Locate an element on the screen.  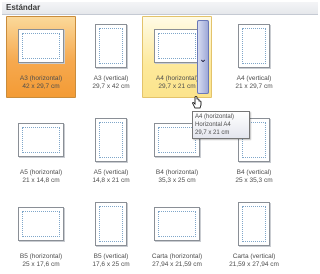
gallery-item: A3 (vertical) 29,7 x 42 cm is located at coordinates (111, 57).